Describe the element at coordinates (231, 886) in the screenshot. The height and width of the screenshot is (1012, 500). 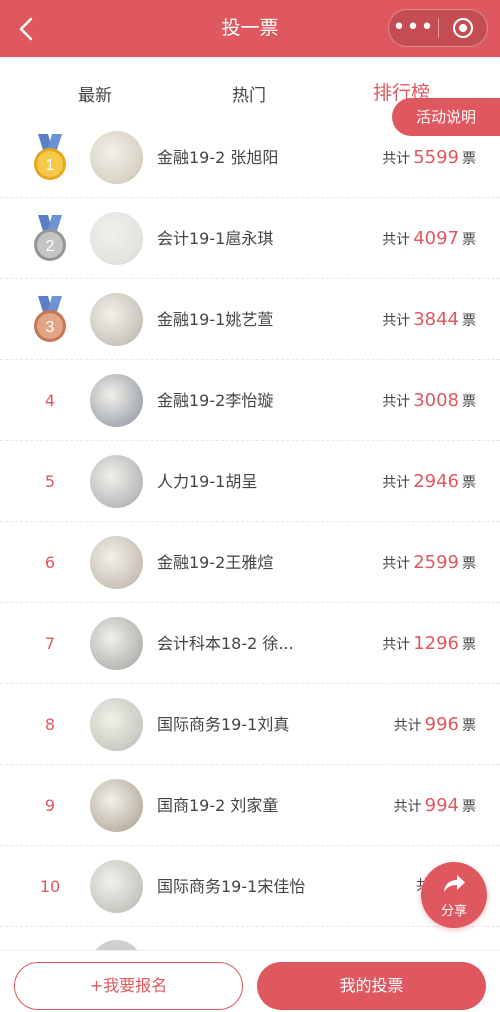
I see `contestant-name: 国际商务19-1宋佳怡` at that location.